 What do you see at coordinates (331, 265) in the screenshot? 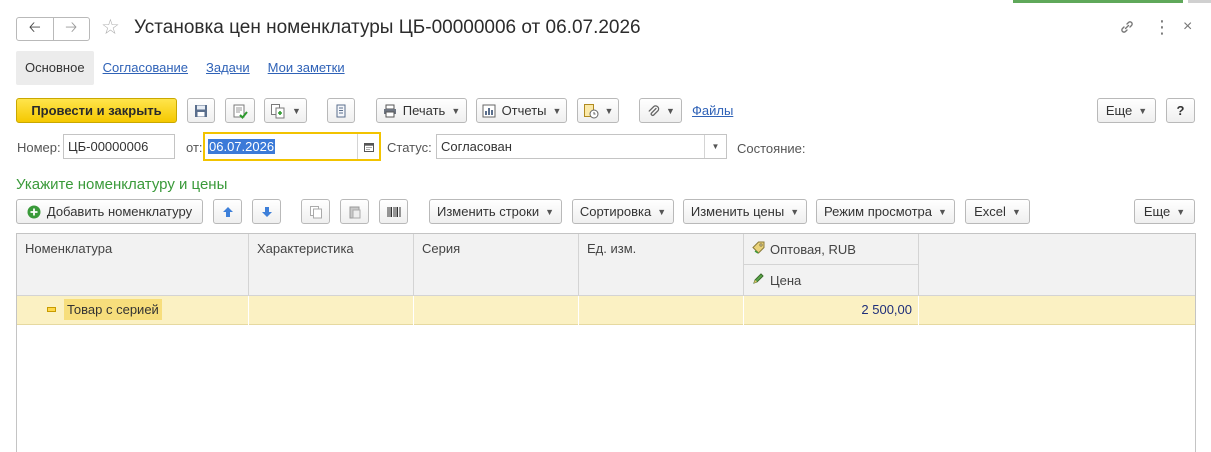
I see `column-header-characteristic: Характеристика` at bounding box center [331, 265].